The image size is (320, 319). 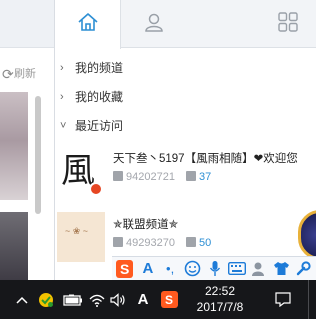 What do you see at coordinates (220, 307) in the screenshot?
I see `clock-date: 2017/7/8` at bounding box center [220, 307].